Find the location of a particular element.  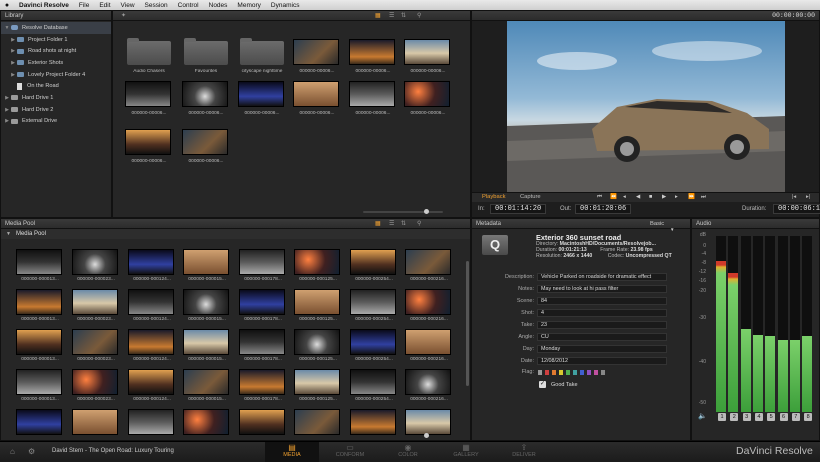

star-icon: ✦ is located at coordinates (123, 15).